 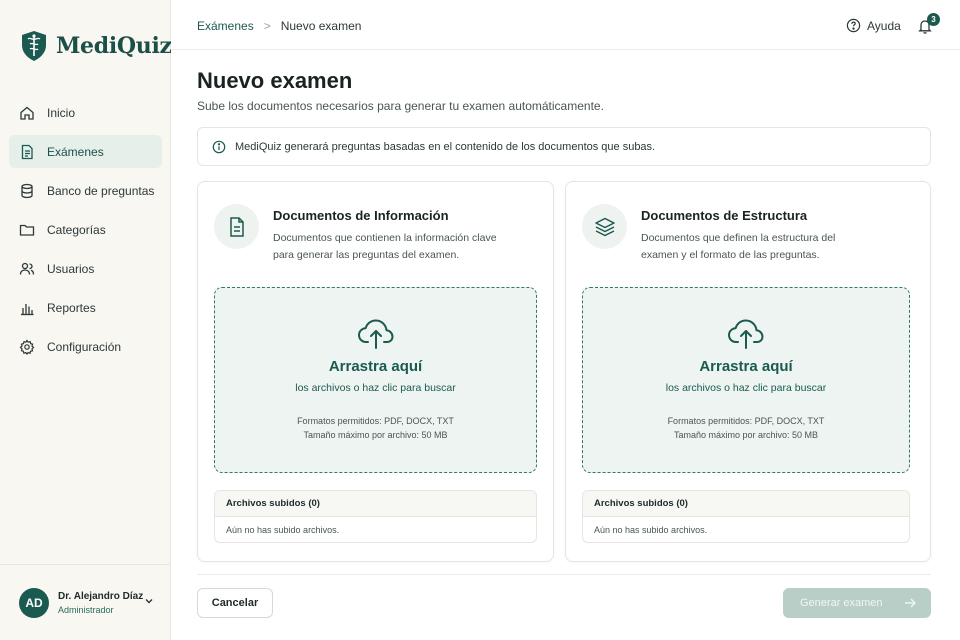 What do you see at coordinates (235, 603) in the screenshot?
I see `cancel-button: Cancelar` at bounding box center [235, 603].